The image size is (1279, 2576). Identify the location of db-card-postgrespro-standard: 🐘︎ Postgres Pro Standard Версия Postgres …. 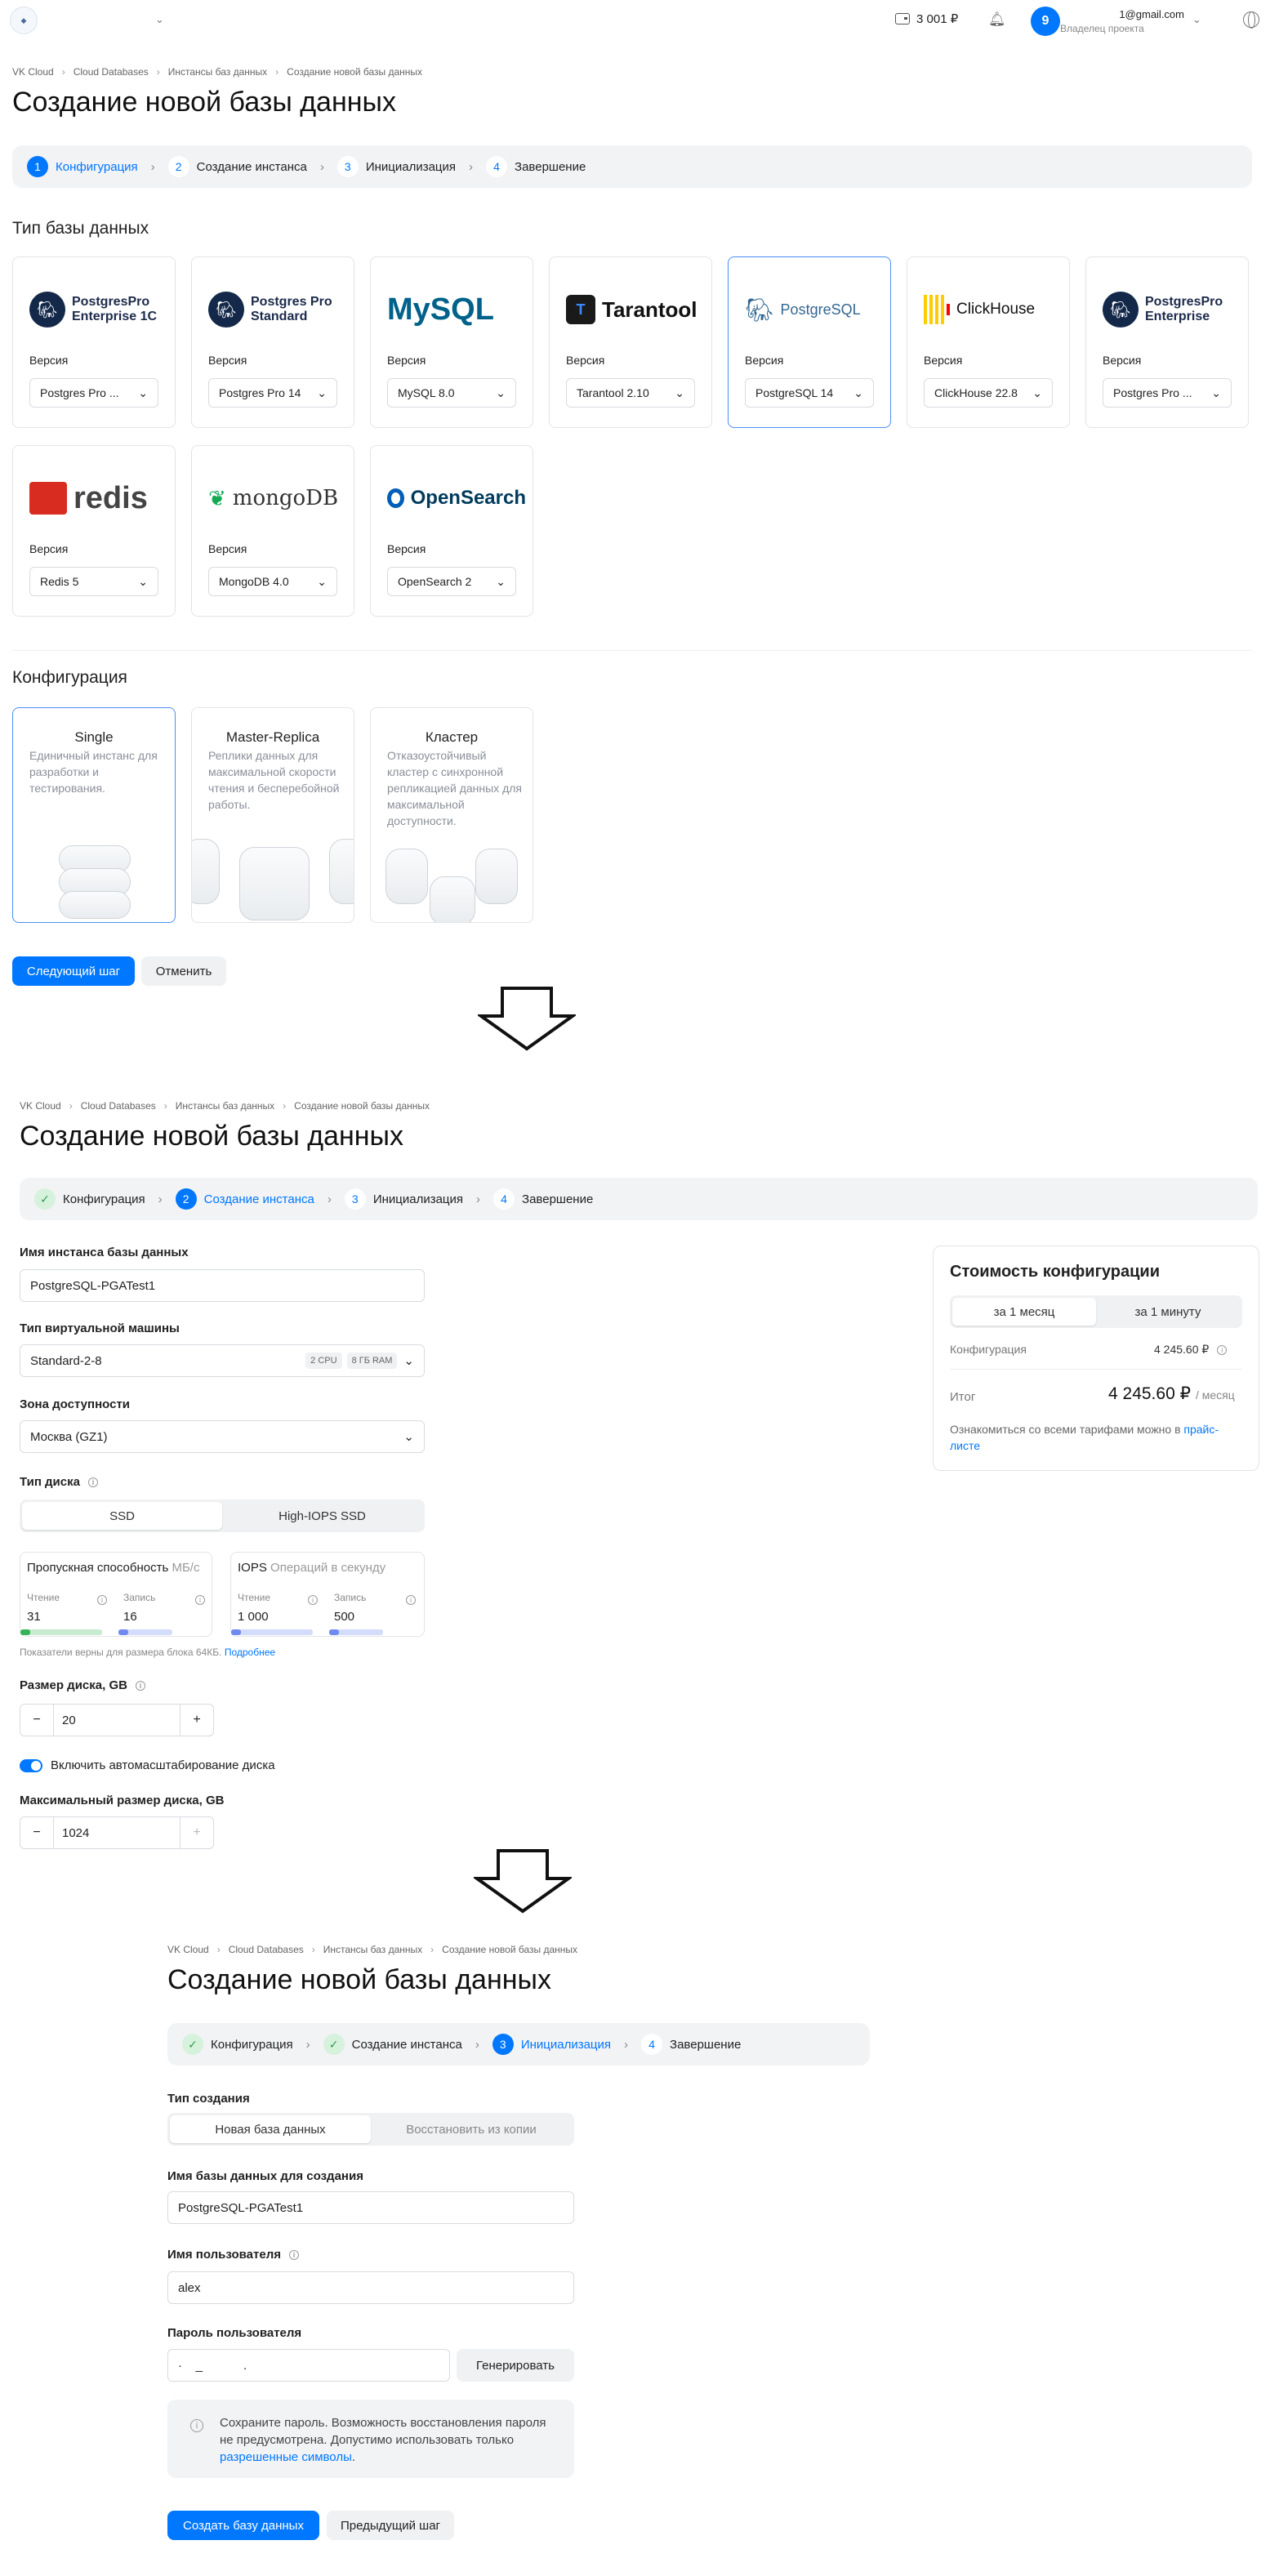
(272, 342).